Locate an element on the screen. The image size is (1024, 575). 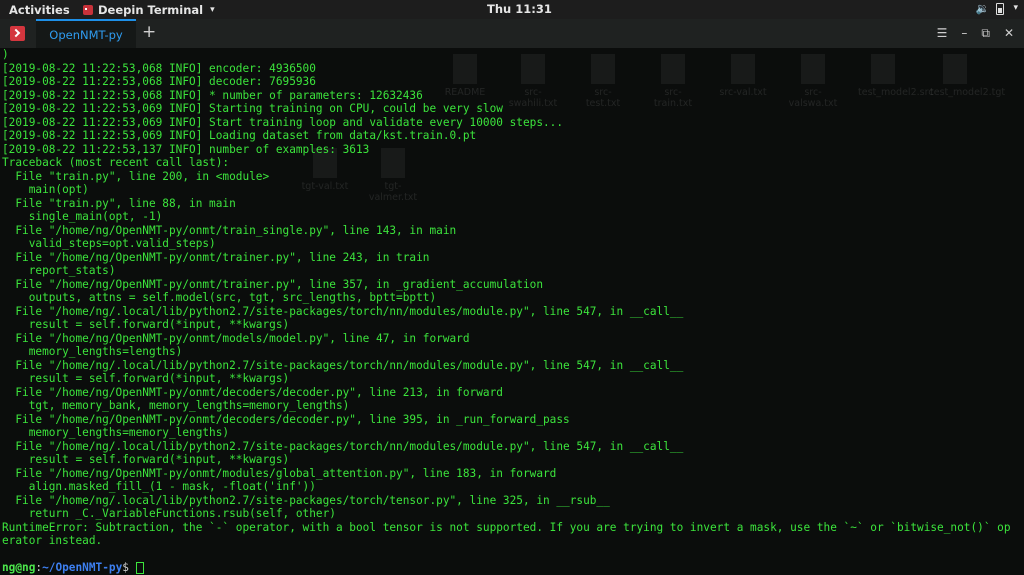
maximize-icon: ⧉ is located at coordinates (985, 33).